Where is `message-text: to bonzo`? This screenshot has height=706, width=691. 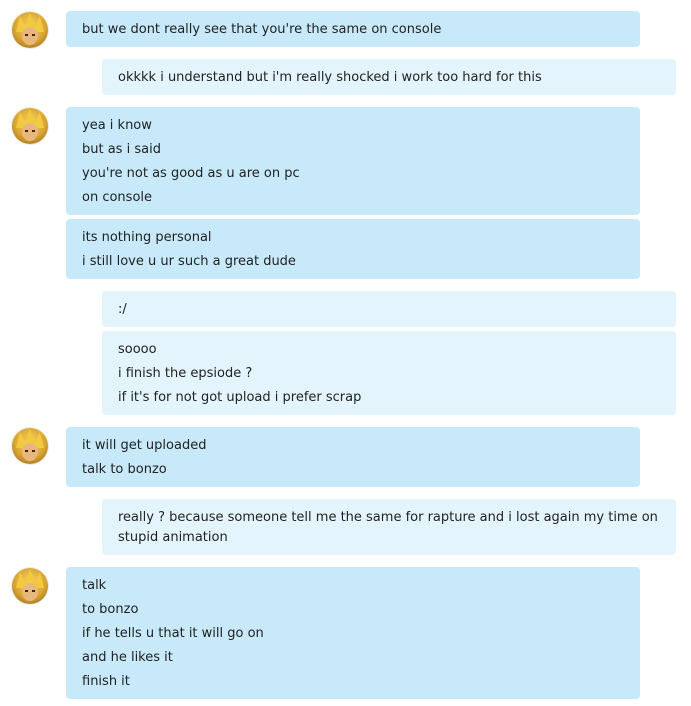 message-text: to bonzo is located at coordinates (110, 609).